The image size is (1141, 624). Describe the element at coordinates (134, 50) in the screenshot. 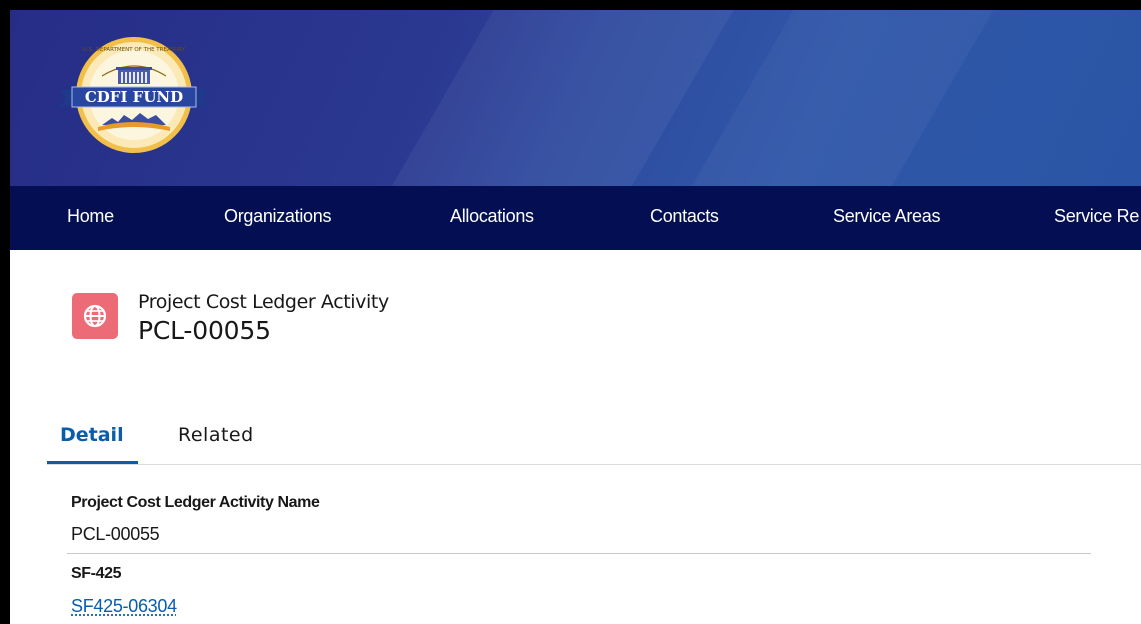

I see `svg-text:U.S. DEPARTMENT OF THE TREASUR: U.S. DEPARTMENT OF THE TREASURY` at that location.